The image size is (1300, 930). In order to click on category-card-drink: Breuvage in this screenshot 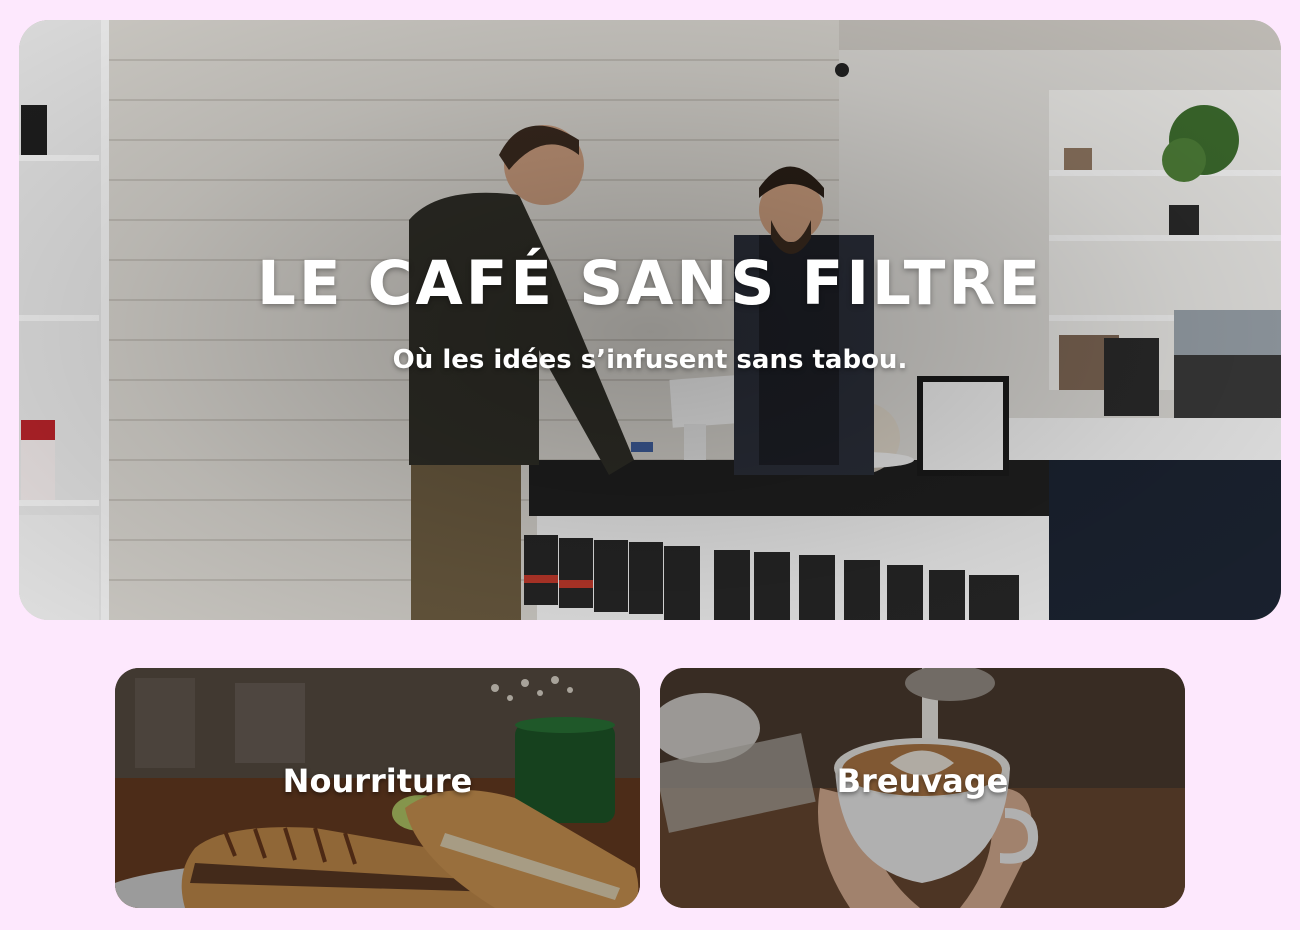, I will do `click(922, 788)`.